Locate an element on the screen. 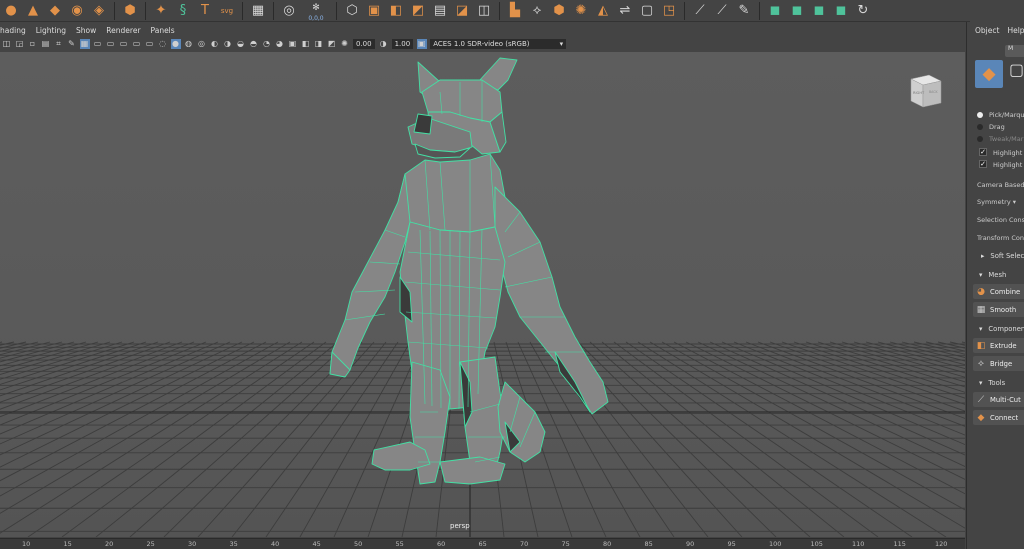 The height and width of the screenshot is (549, 1024). fill-hole-icon: ◪ is located at coordinates (462, 11).